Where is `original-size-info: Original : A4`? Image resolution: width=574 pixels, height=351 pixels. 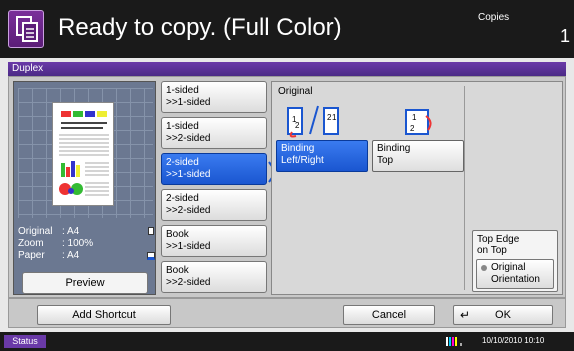
original-size-info: Original : A4 is located at coordinates (48, 231).